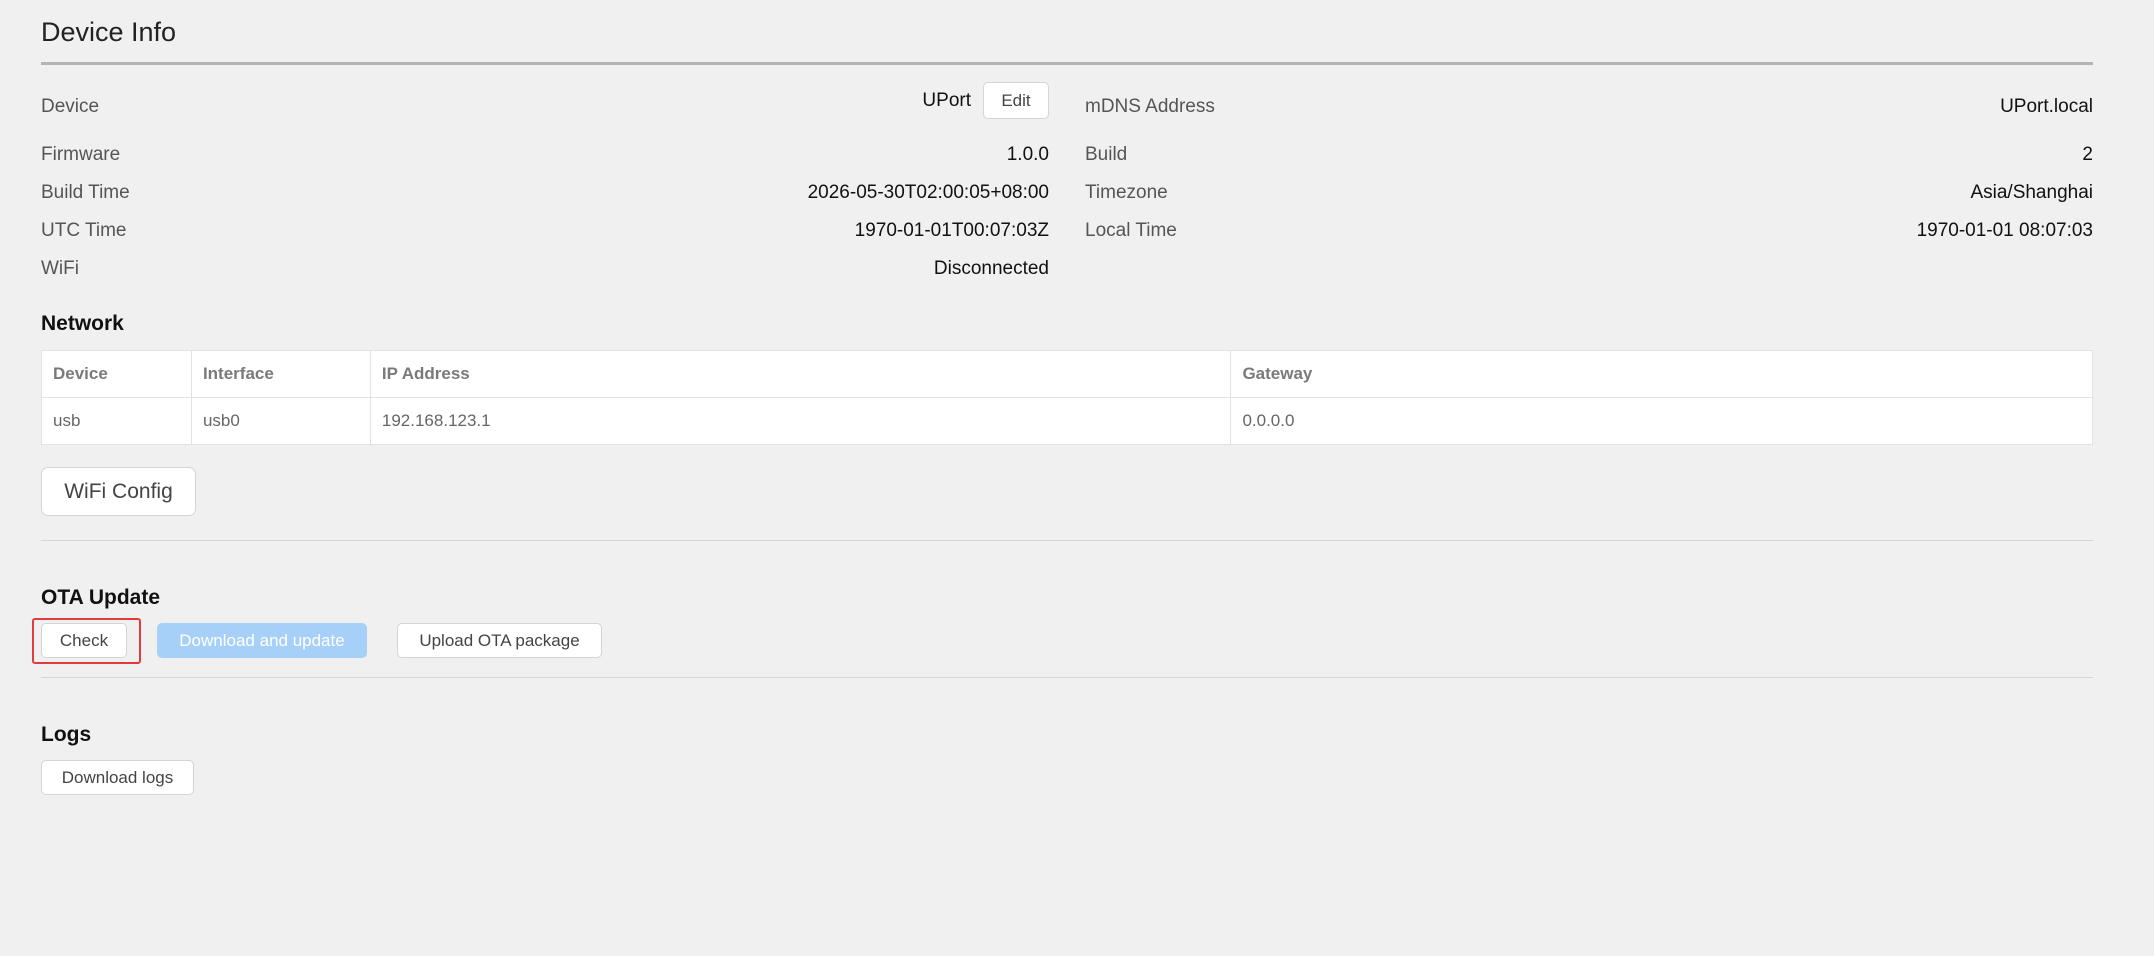 The height and width of the screenshot is (956, 2154). I want to click on utc-time-row: UTC Time 1970-01-01T00:07:03Z, so click(545, 237).